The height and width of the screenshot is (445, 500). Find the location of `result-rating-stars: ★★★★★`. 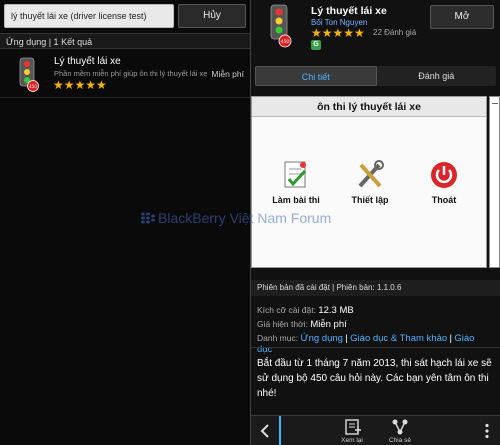

result-rating-stars: ★★★★★ is located at coordinates (80, 85).